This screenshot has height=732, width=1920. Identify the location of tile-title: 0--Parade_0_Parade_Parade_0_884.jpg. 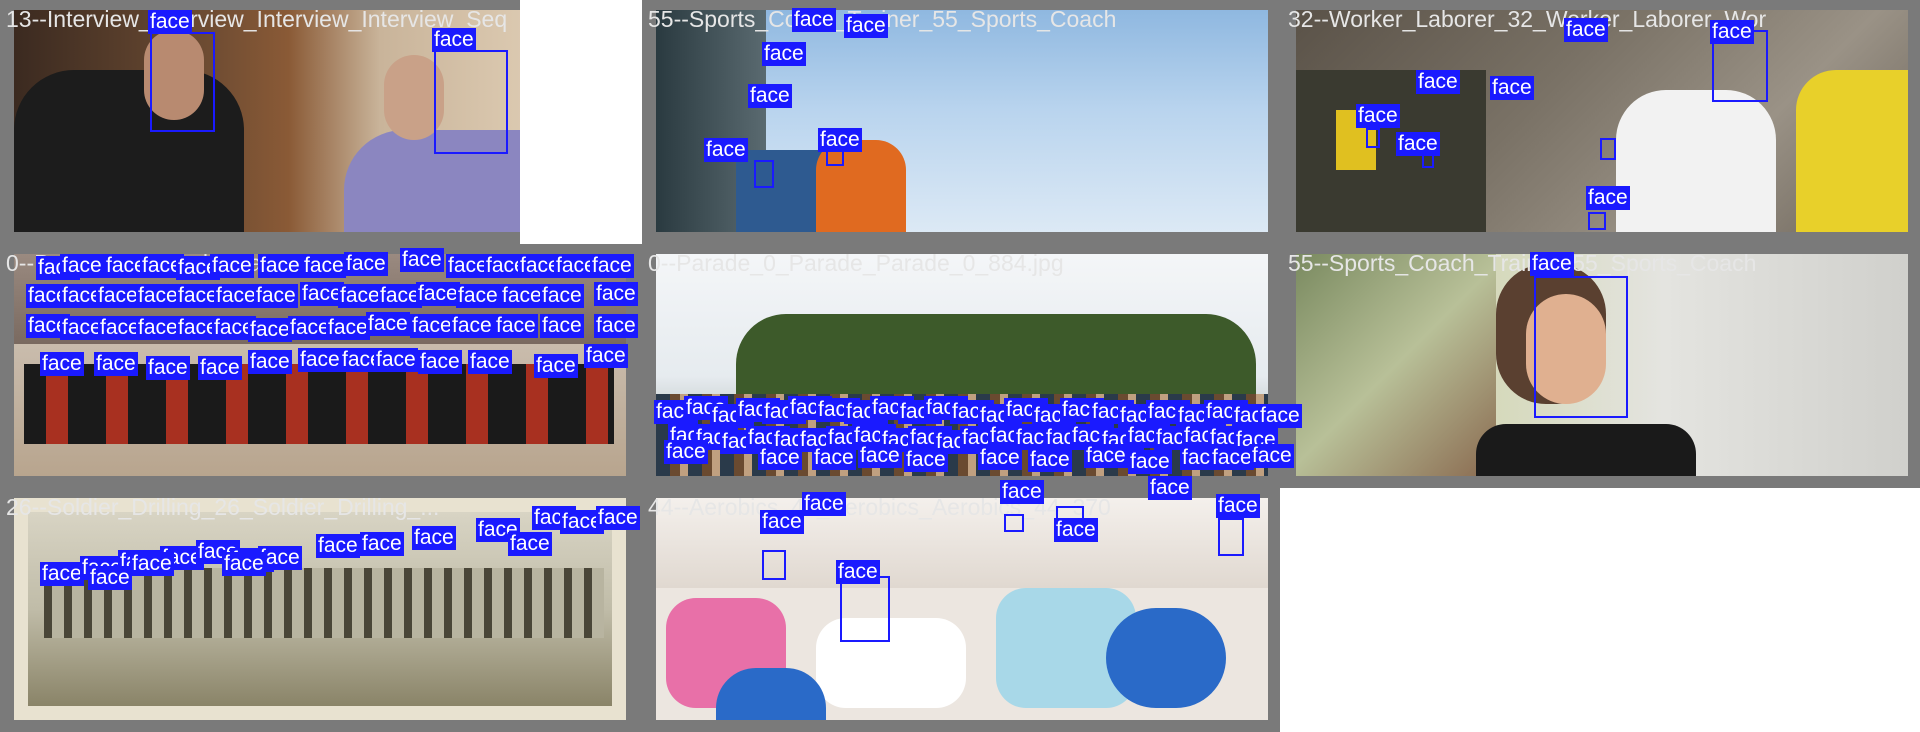
(856, 263).